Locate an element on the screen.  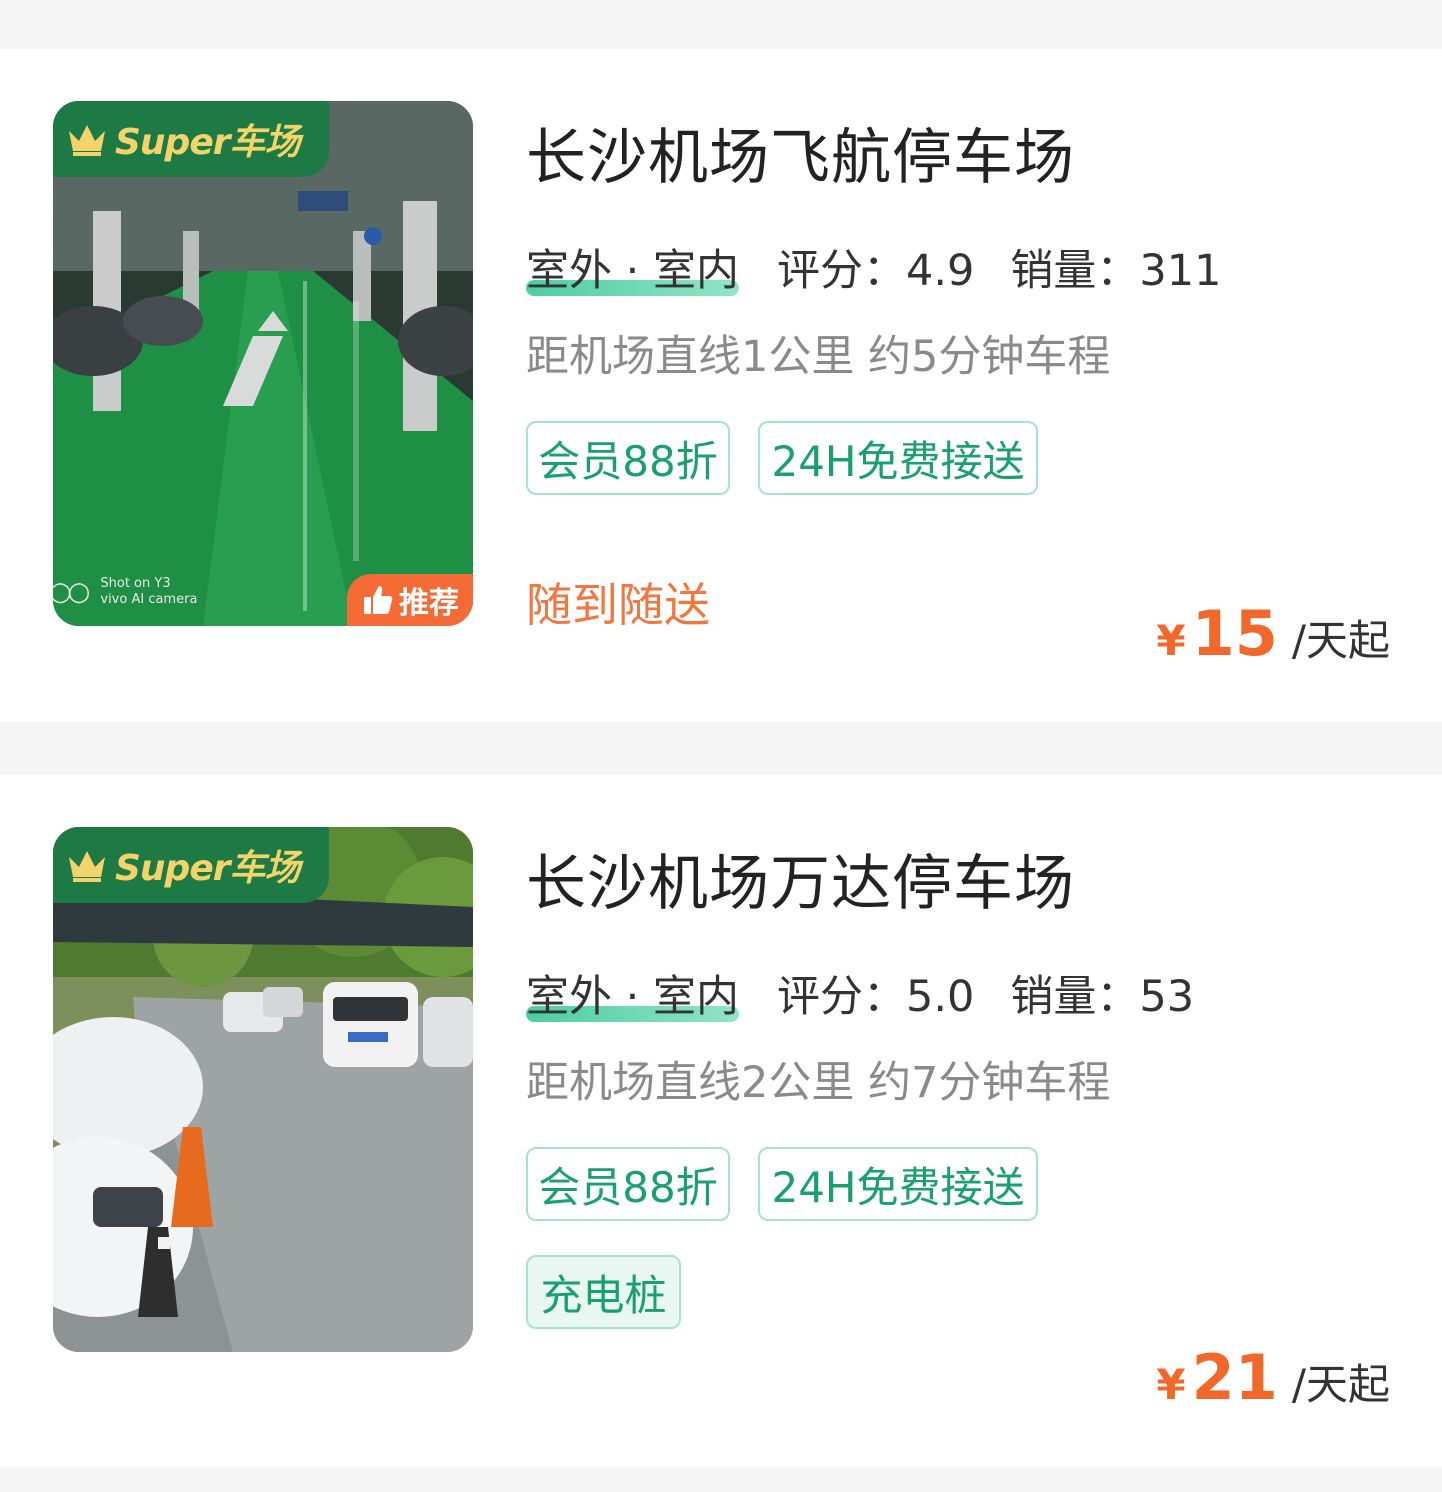
price: ¥ 15 /天起 is located at coordinates (1273, 633).